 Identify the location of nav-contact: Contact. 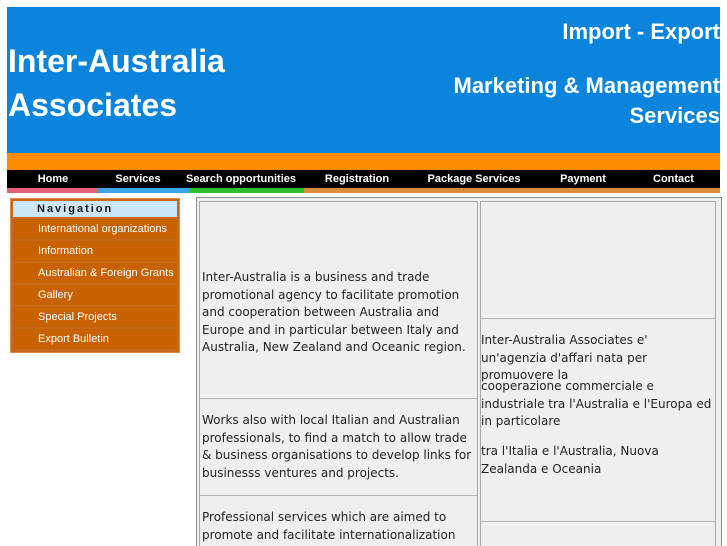
(673, 179).